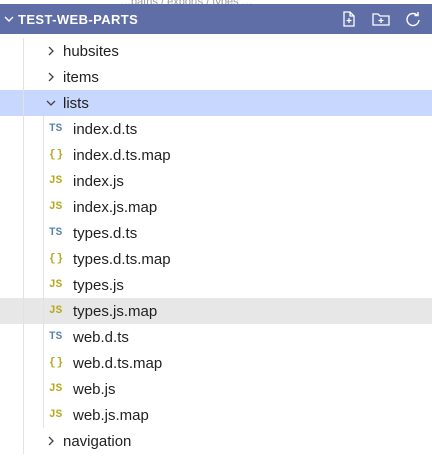 The width and height of the screenshot is (432, 462). I want to click on tree-file: TS index.d.ts, so click(216, 129).